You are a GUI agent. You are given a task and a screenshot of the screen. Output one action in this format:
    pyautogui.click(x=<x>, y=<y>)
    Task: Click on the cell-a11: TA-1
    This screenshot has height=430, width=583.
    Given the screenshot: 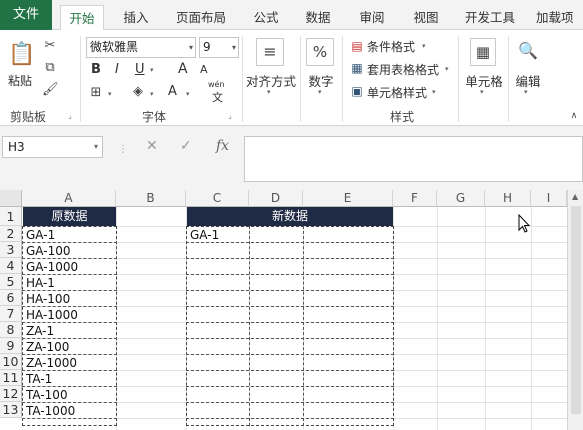 What is the action you would take?
    pyautogui.click(x=69, y=379)
    